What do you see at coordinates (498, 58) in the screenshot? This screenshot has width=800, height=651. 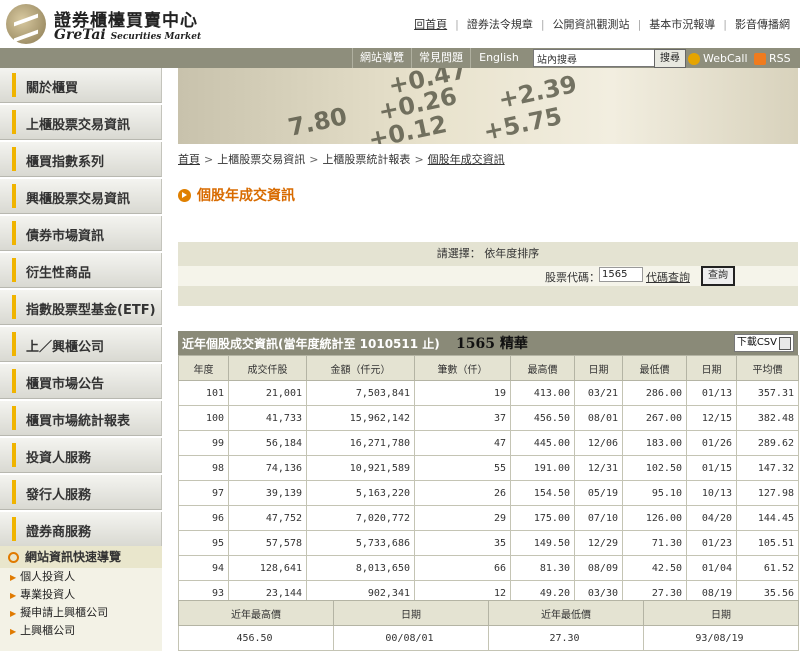 I see `nav-english: English` at bounding box center [498, 58].